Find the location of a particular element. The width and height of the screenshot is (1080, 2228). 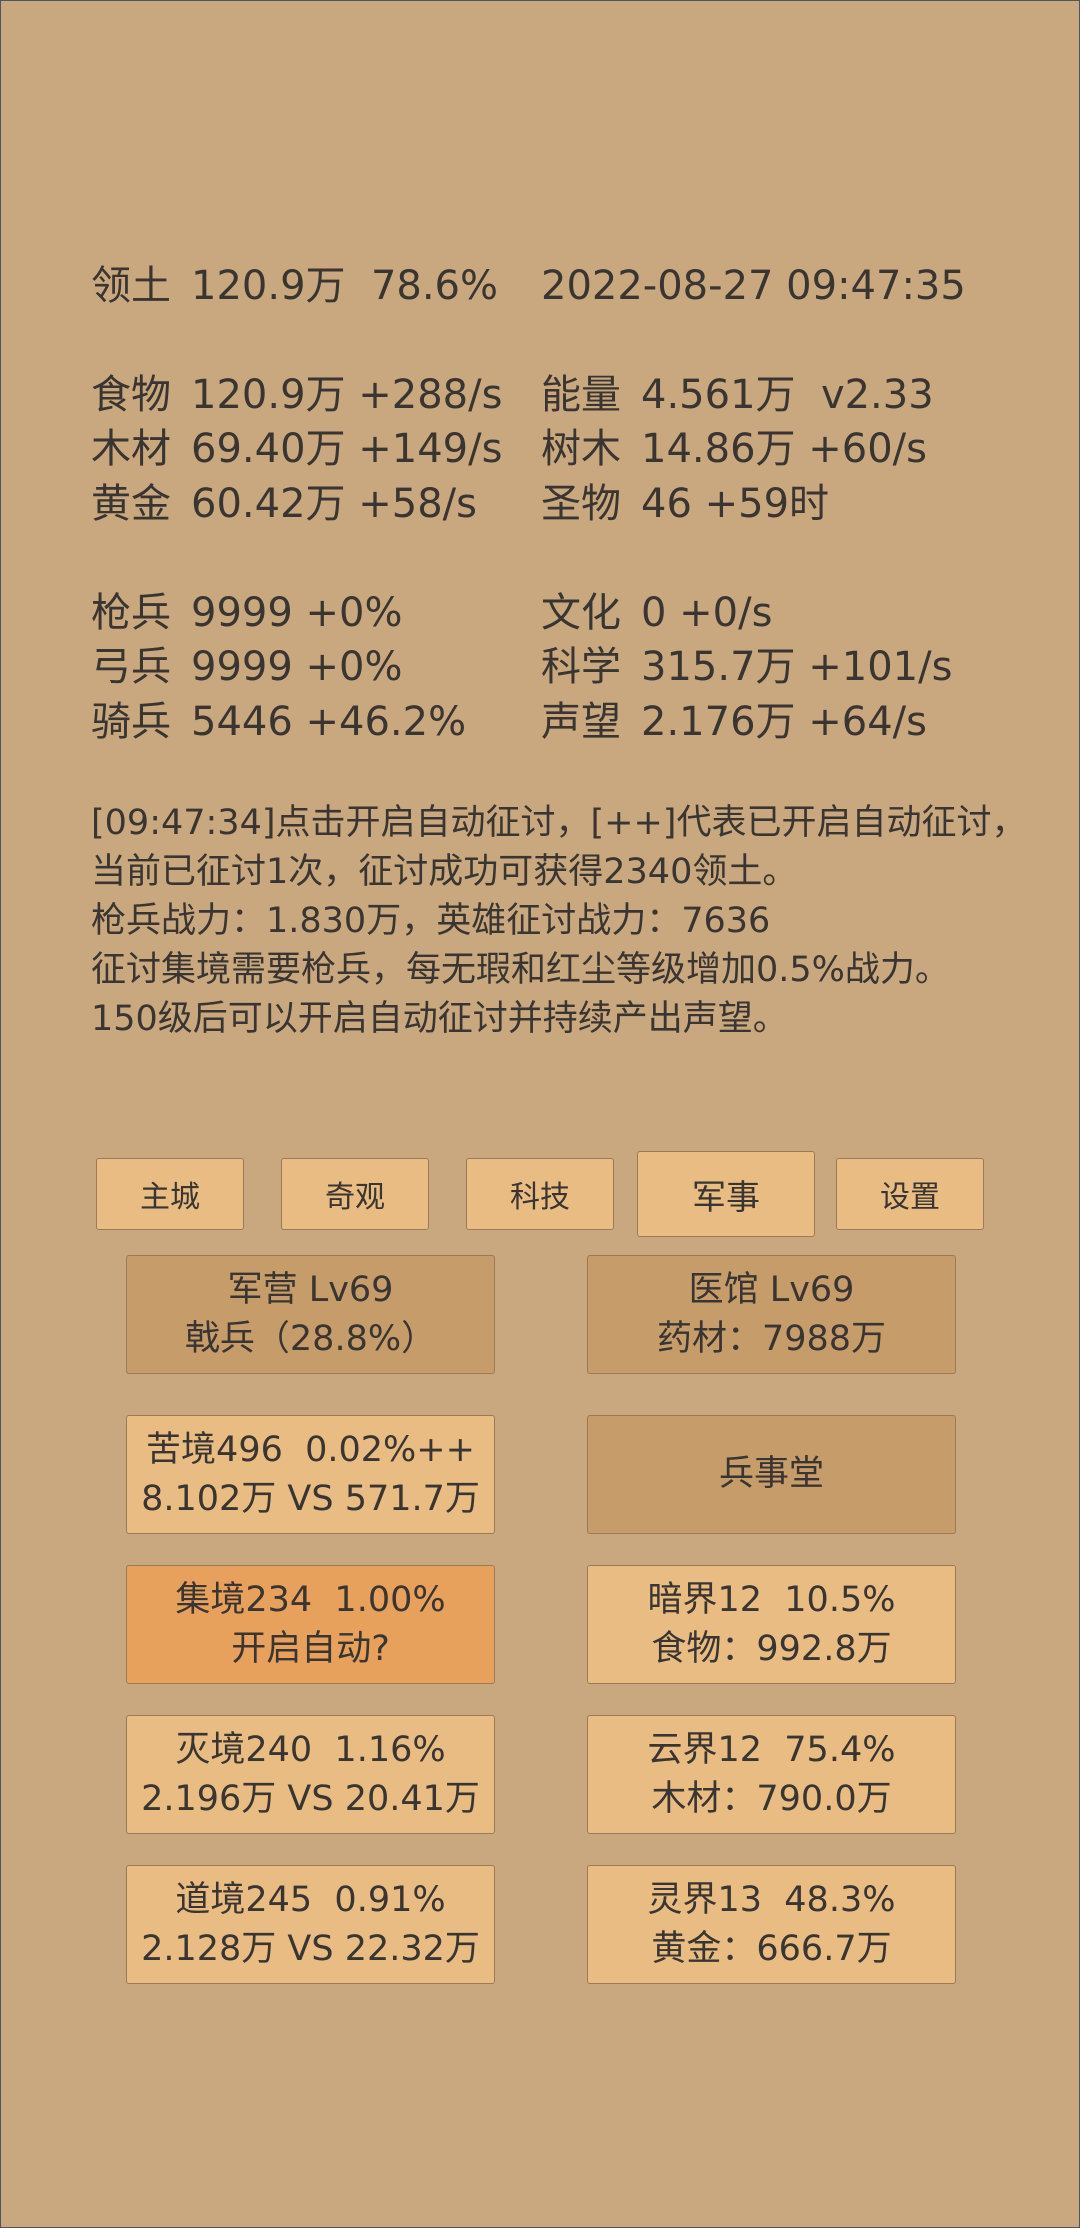

stat-label: 科学 is located at coordinates (581, 667).